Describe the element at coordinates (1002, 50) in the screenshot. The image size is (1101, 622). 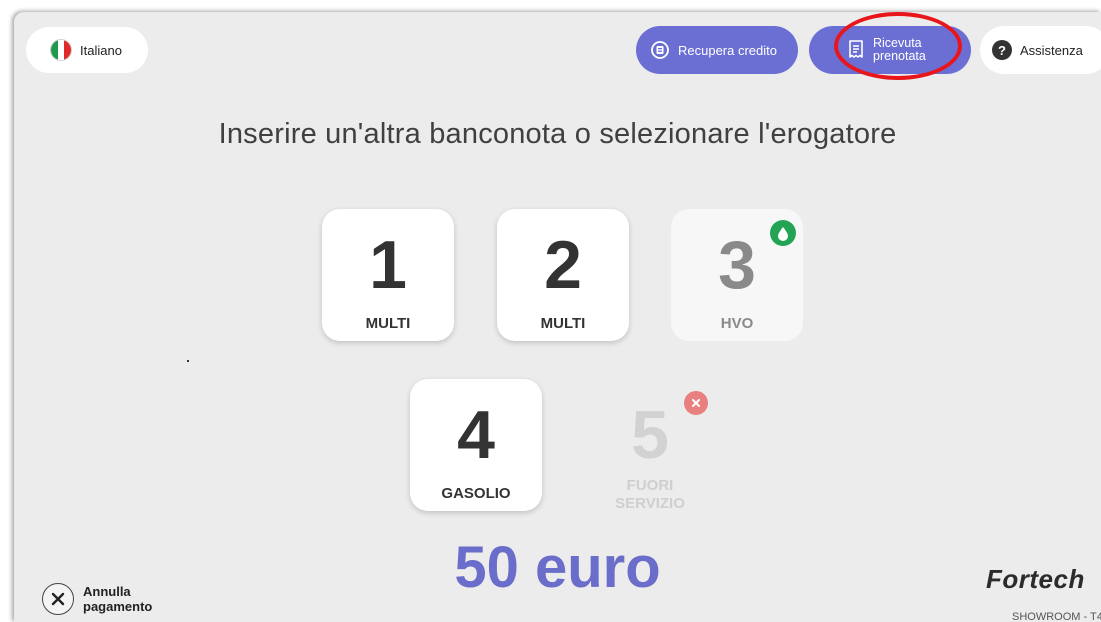
I see `question-mark-icon: ?` at that location.